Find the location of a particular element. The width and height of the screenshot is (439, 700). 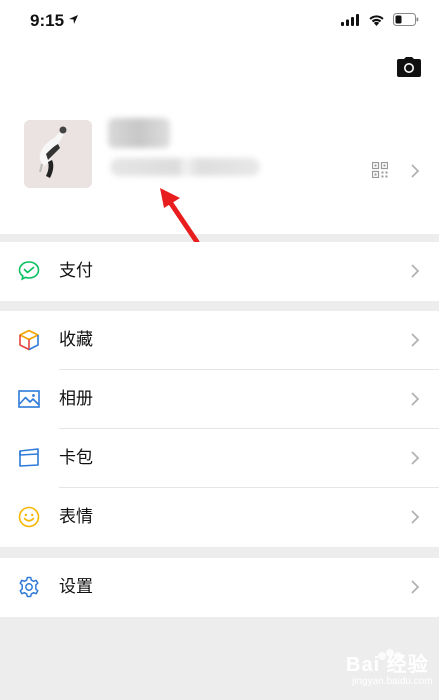

menu-item-cards: 卡包 is located at coordinates (219, 458).